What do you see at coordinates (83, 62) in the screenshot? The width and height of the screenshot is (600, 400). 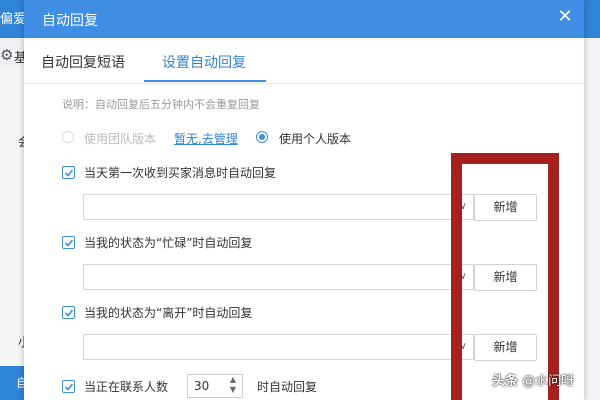 I see `tab-auto-reply-phrases: 自动回复短语` at bounding box center [83, 62].